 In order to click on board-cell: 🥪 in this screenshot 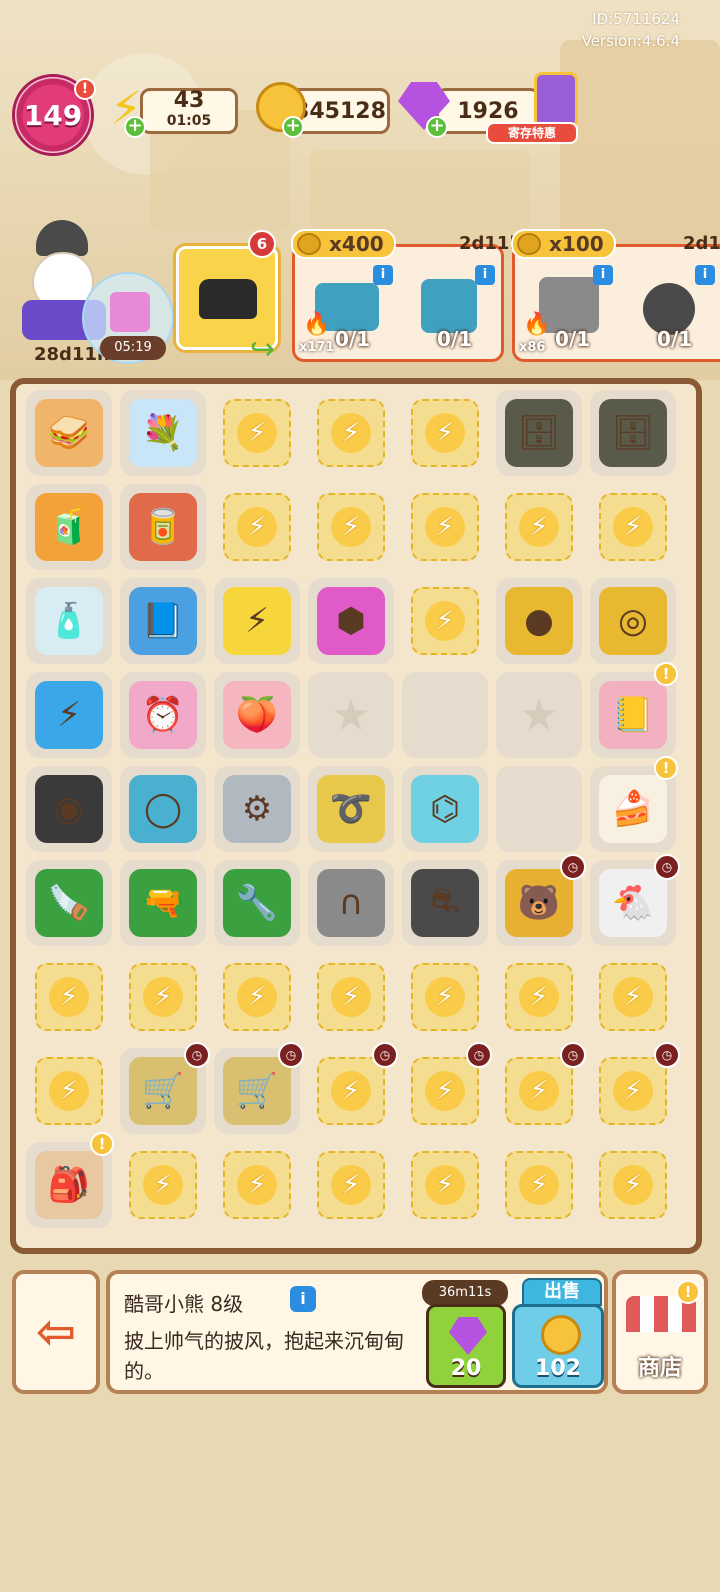, I will do `click(69, 433)`.